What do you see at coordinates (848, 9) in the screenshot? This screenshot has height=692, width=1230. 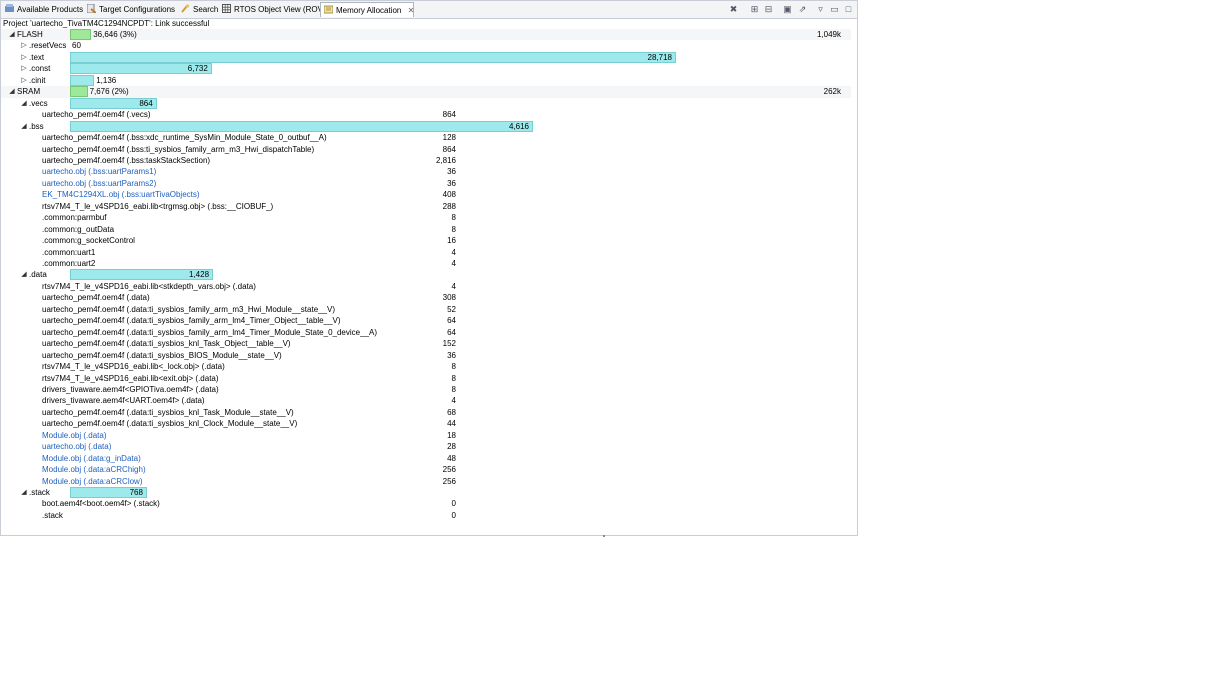 I see `maximize-icon: □` at bounding box center [848, 9].